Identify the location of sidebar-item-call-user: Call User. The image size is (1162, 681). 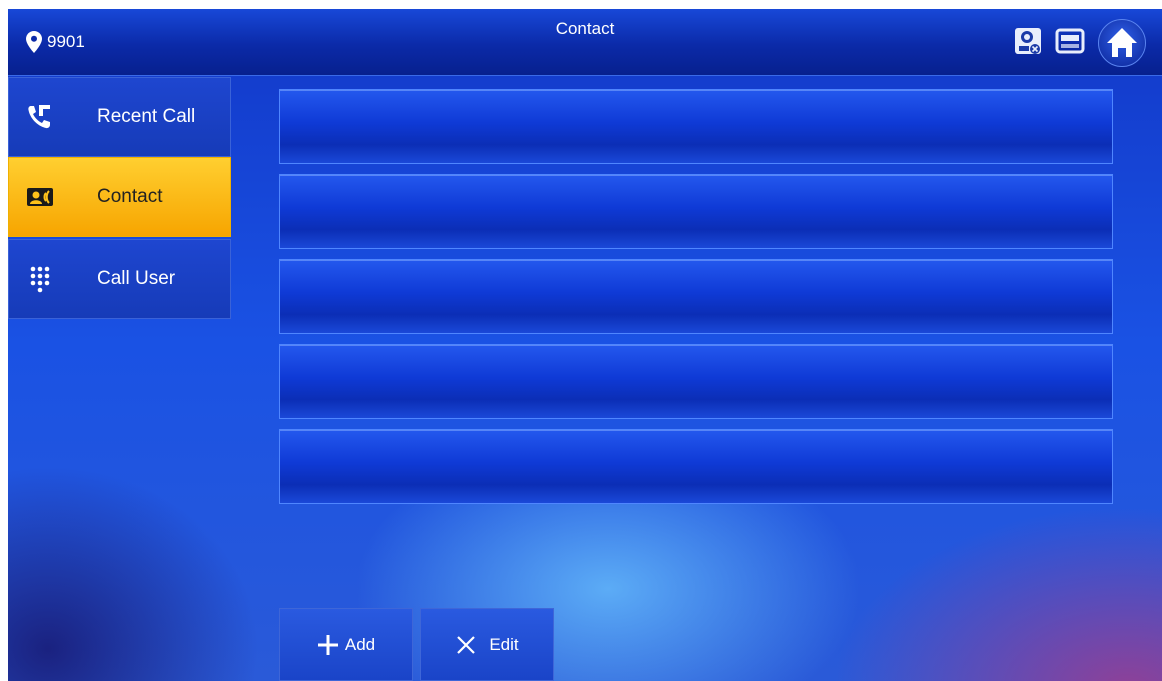
(119, 279).